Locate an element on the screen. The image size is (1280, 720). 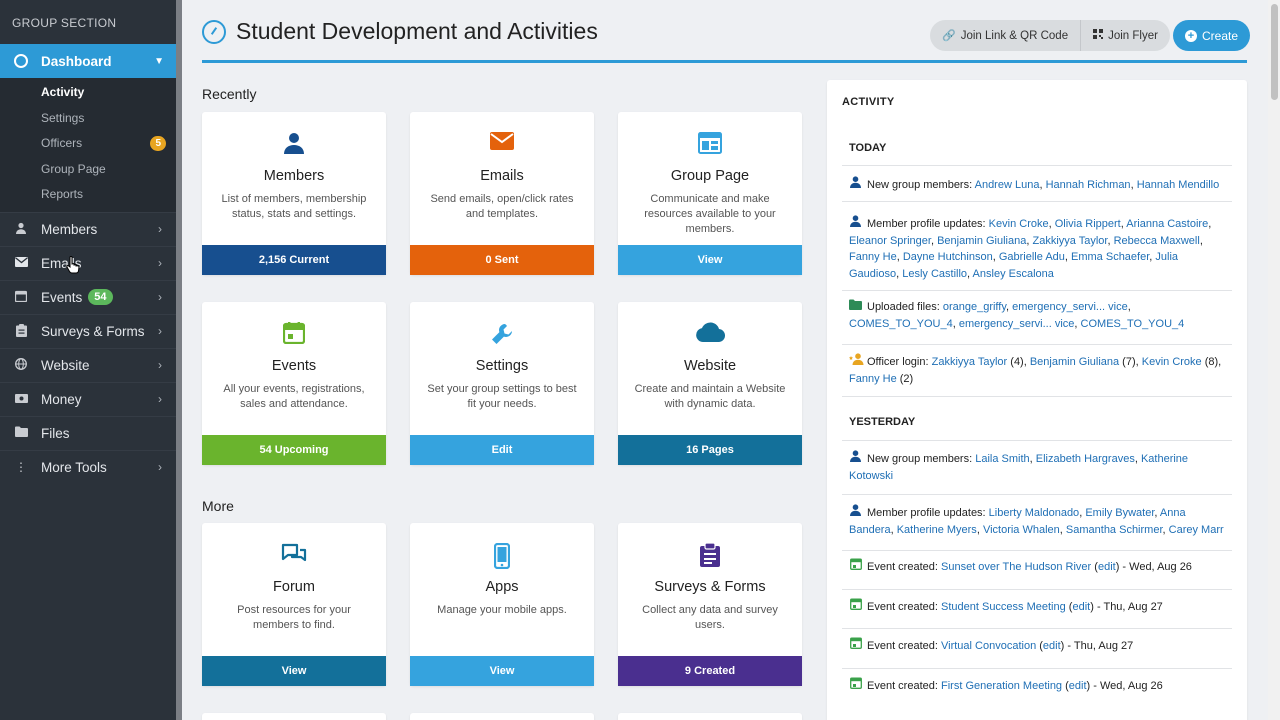
activity-link: Hannah Richman is located at coordinates (1088, 185).